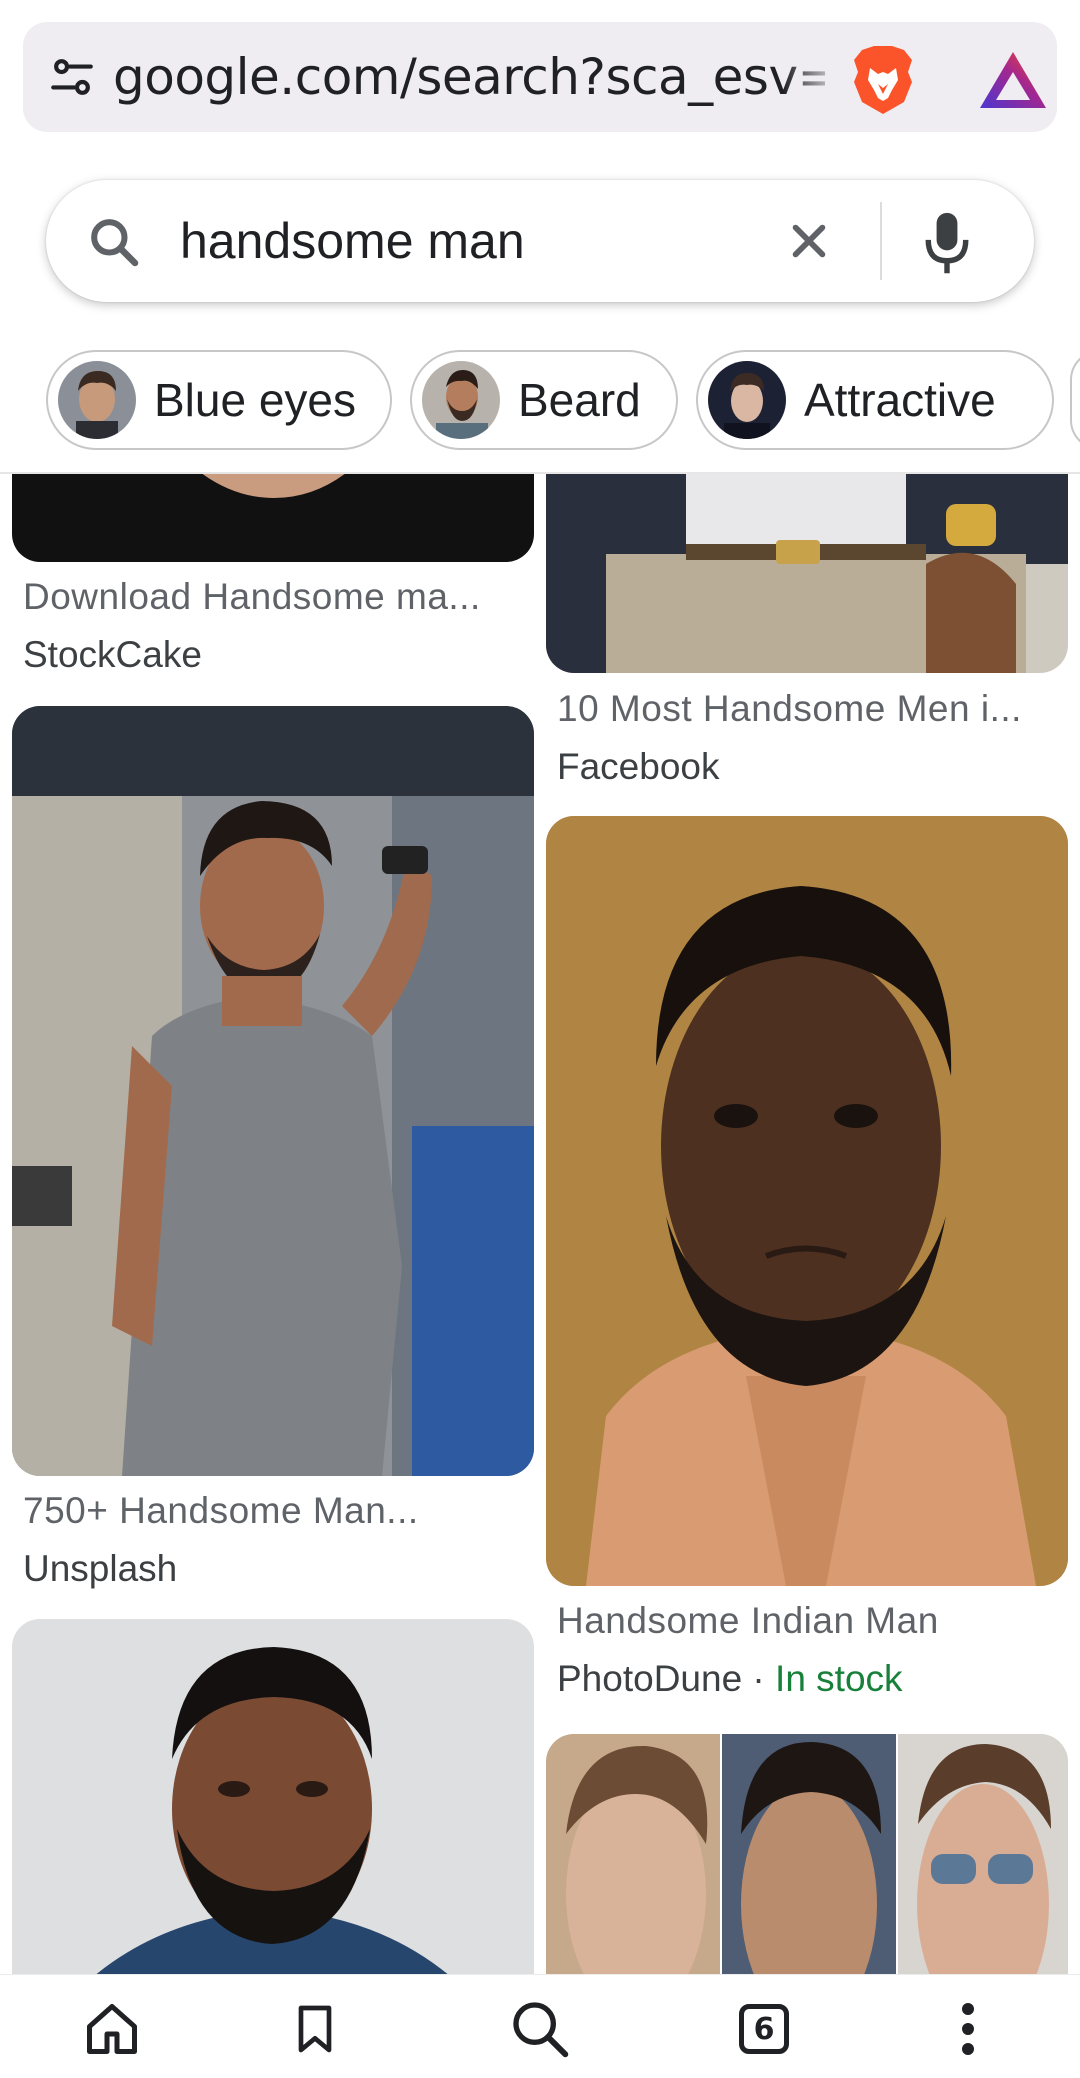 The image size is (1080, 2078). Describe the element at coordinates (1013, 80) in the screenshot. I see `brave-rewards-icon` at that location.